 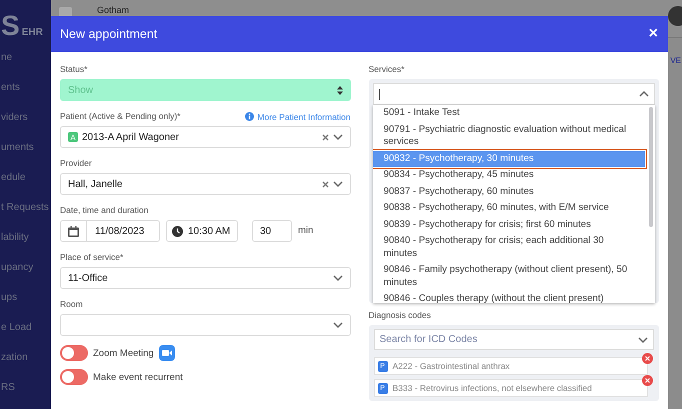 What do you see at coordinates (138, 377) in the screenshot?
I see `toggle-label: Make event recurrent` at bounding box center [138, 377].